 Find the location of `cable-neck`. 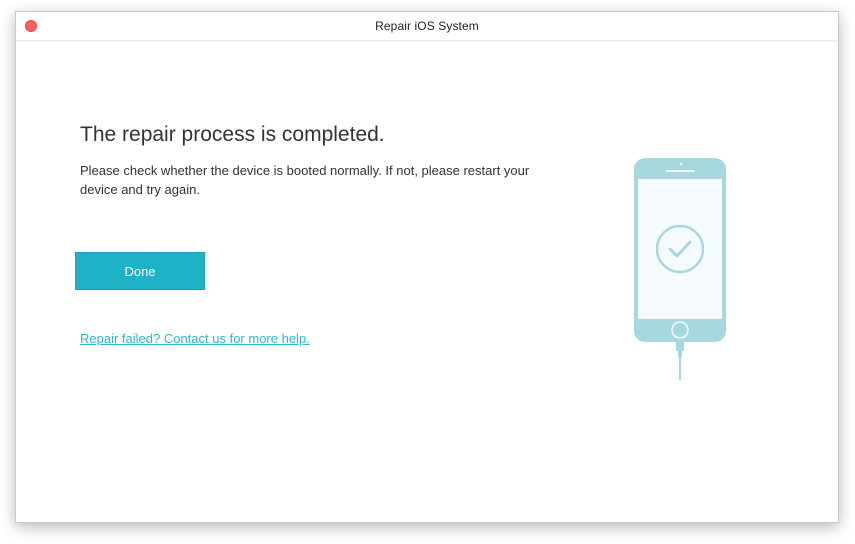

cable-neck is located at coordinates (680, 354).